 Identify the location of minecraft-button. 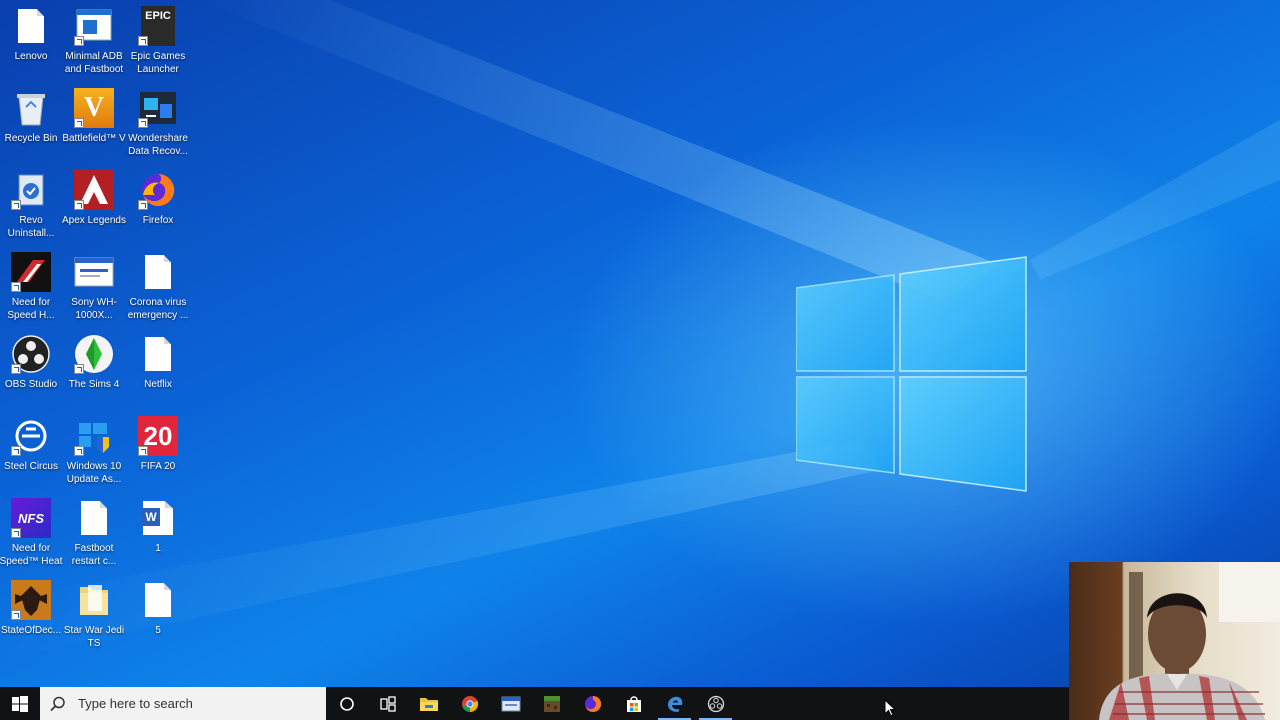
(551, 703).